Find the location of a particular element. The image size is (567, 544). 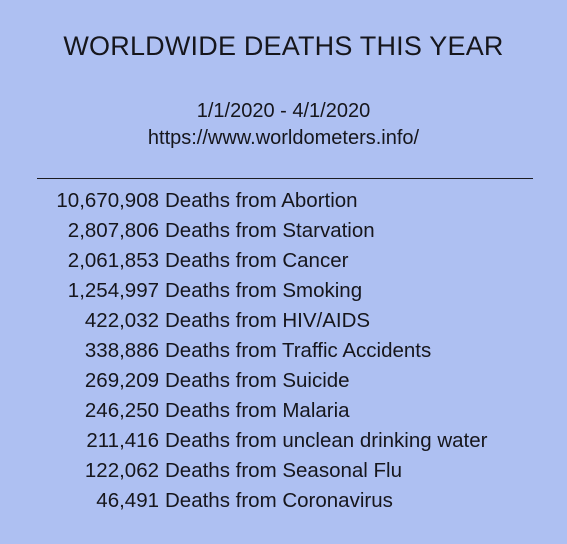

list-item: 10,670,908 Deaths from Abortion is located at coordinates (283, 201).